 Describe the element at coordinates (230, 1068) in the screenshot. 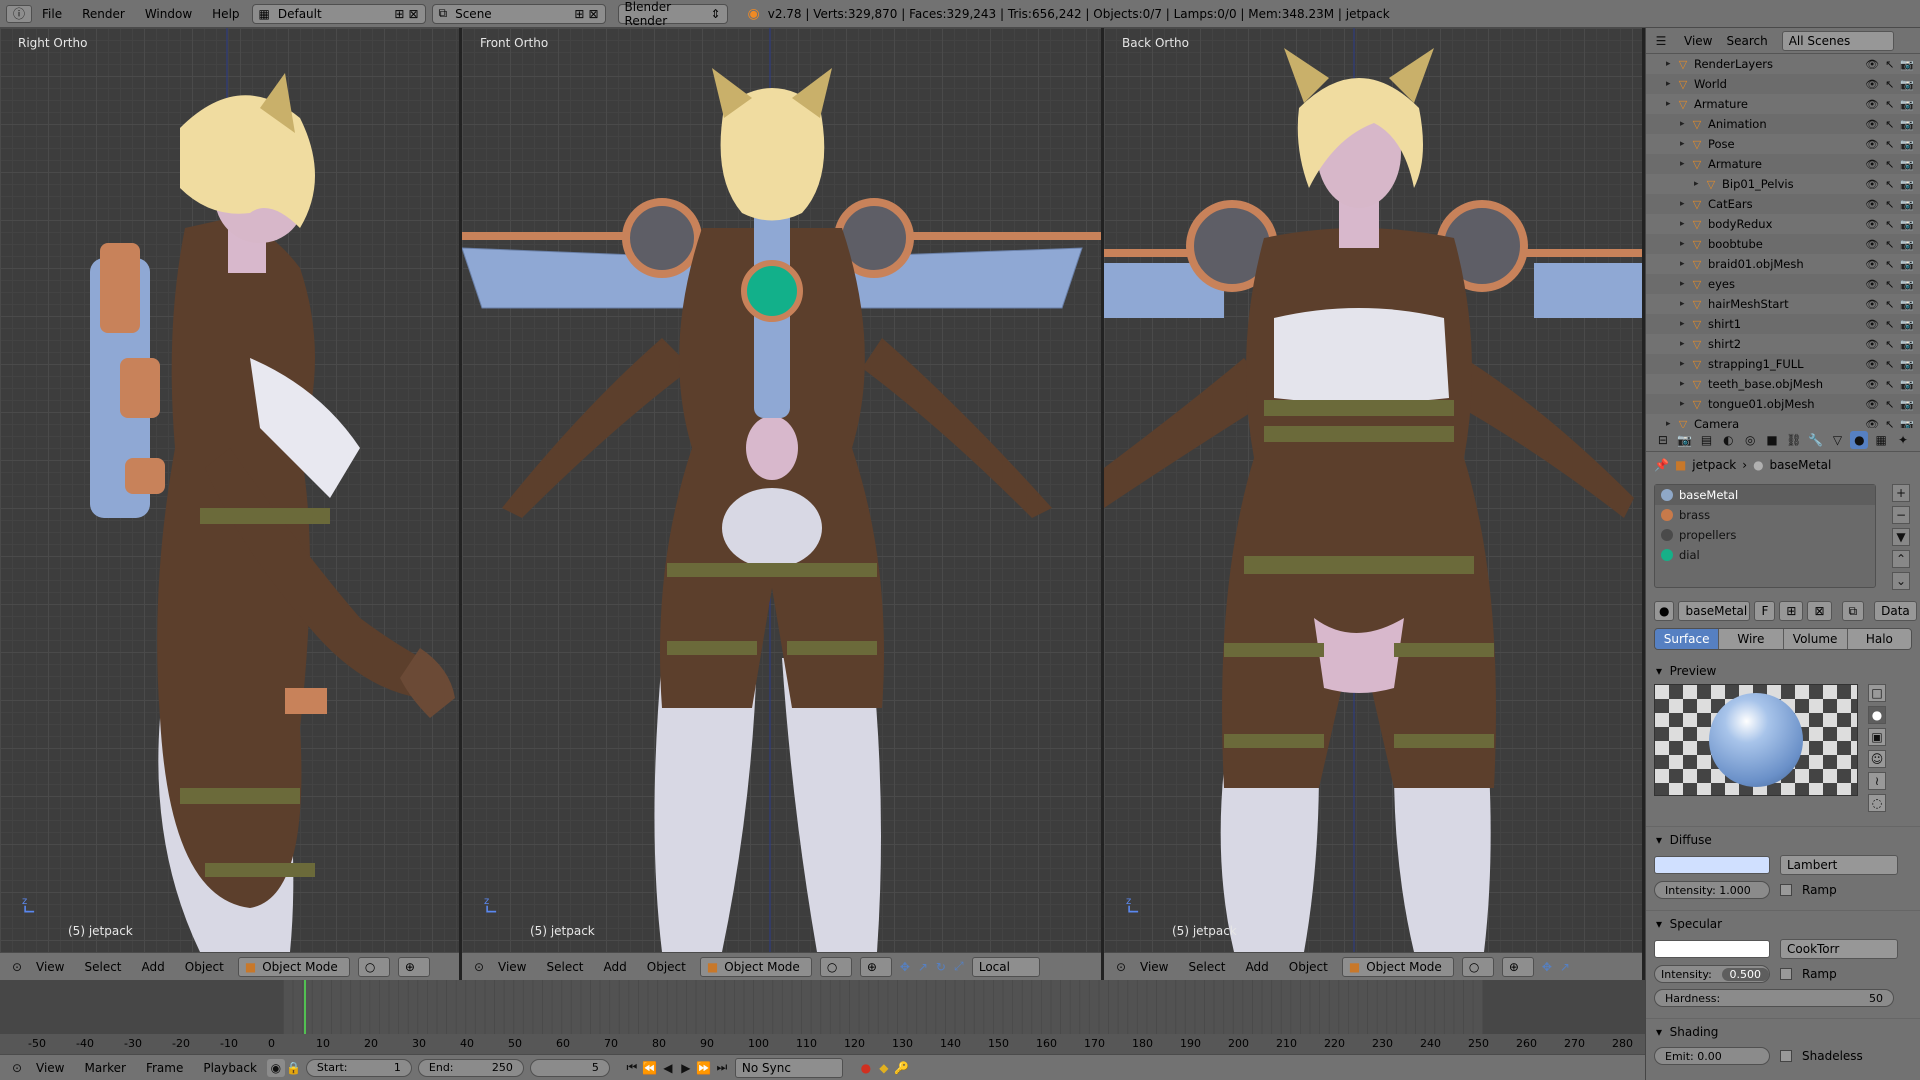

I see `menu-playback: Playback` at that location.